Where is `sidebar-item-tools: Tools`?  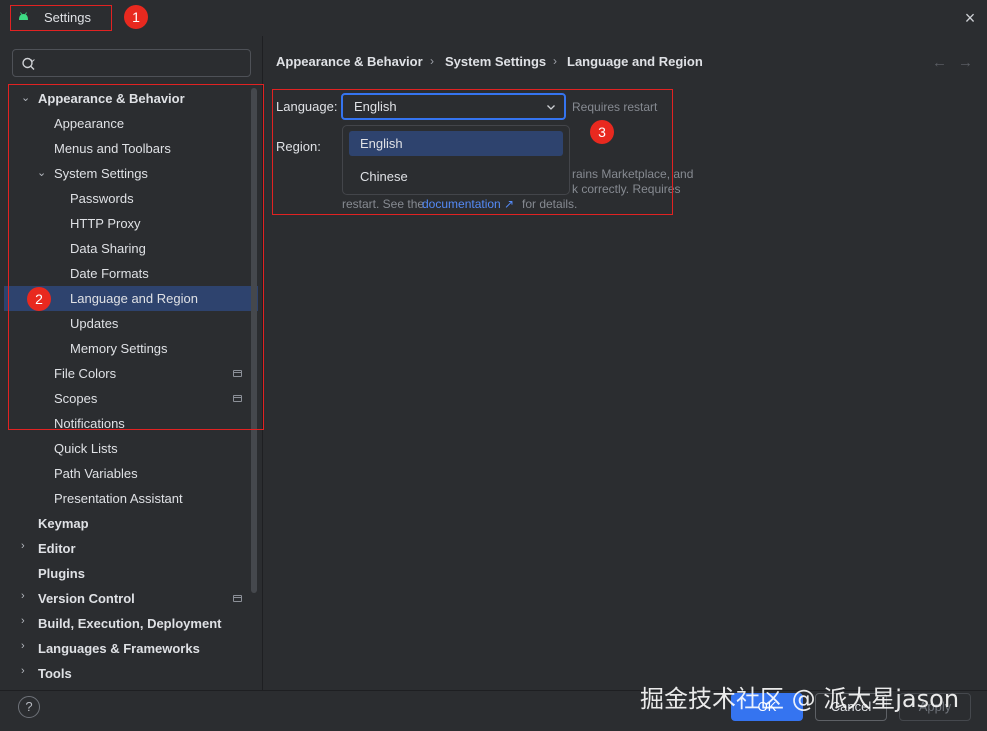 sidebar-item-tools: Tools is located at coordinates (55, 673).